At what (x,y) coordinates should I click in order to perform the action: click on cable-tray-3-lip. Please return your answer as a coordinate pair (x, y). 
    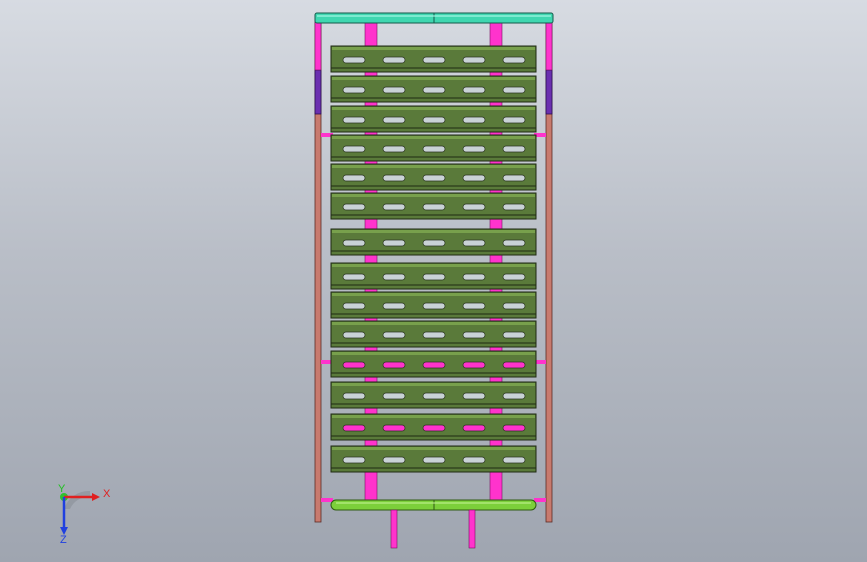
    Looking at the image, I should click on (433, 108).